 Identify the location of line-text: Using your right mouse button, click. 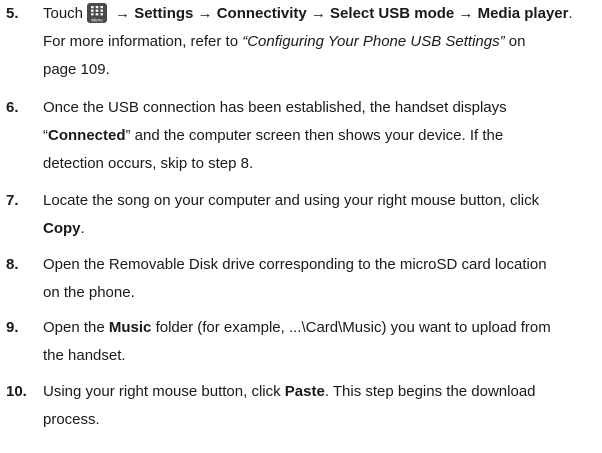
(164, 391).